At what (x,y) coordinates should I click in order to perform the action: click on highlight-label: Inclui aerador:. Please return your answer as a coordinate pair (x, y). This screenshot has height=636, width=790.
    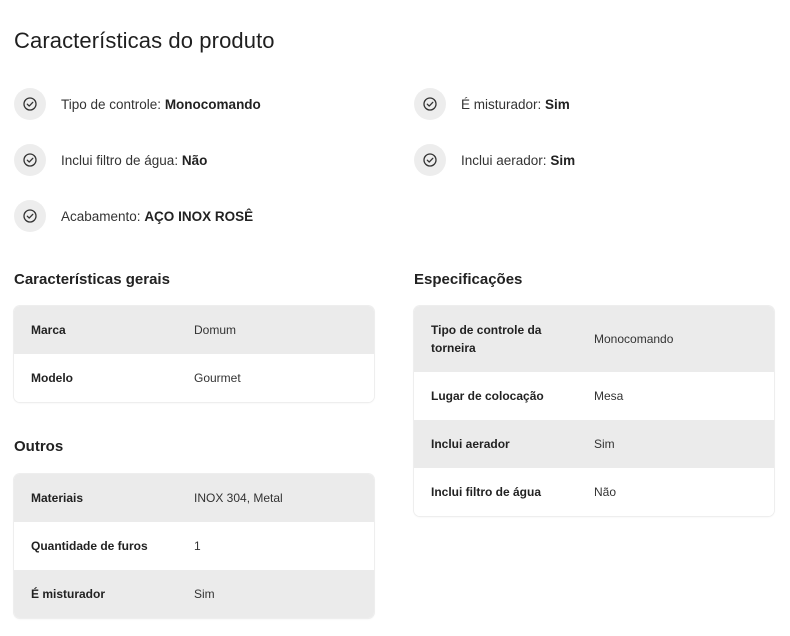
    Looking at the image, I should click on (506, 160).